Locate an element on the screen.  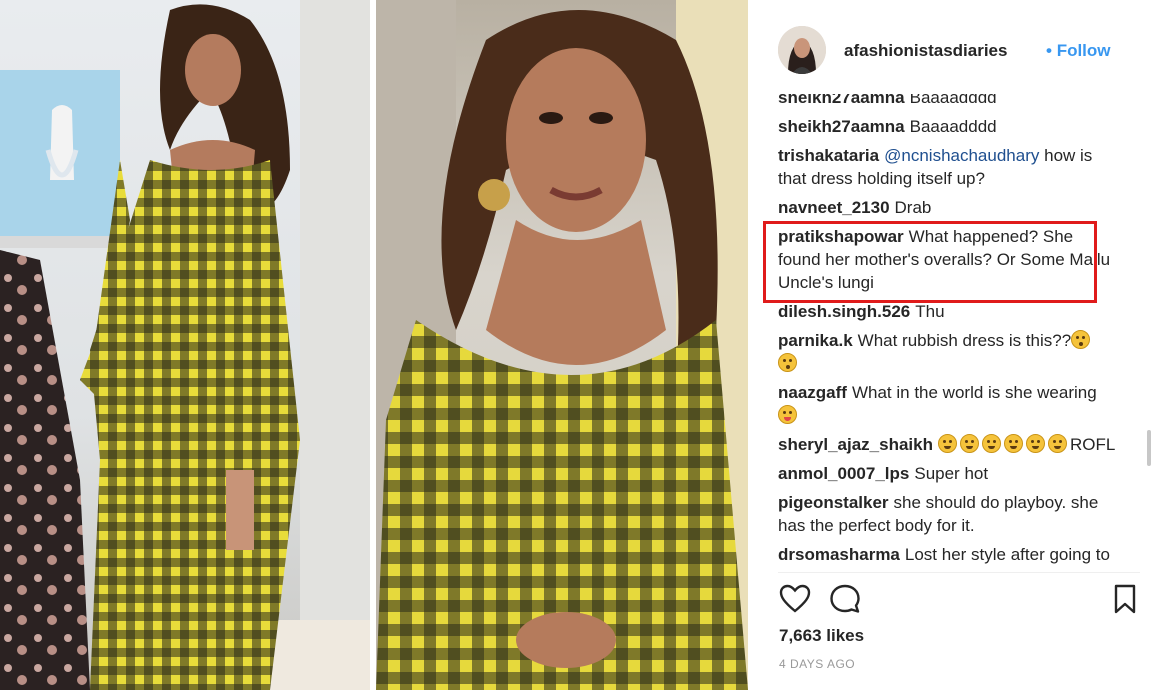
comment-username: dilesh.singh.526 is located at coordinates (844, 311).